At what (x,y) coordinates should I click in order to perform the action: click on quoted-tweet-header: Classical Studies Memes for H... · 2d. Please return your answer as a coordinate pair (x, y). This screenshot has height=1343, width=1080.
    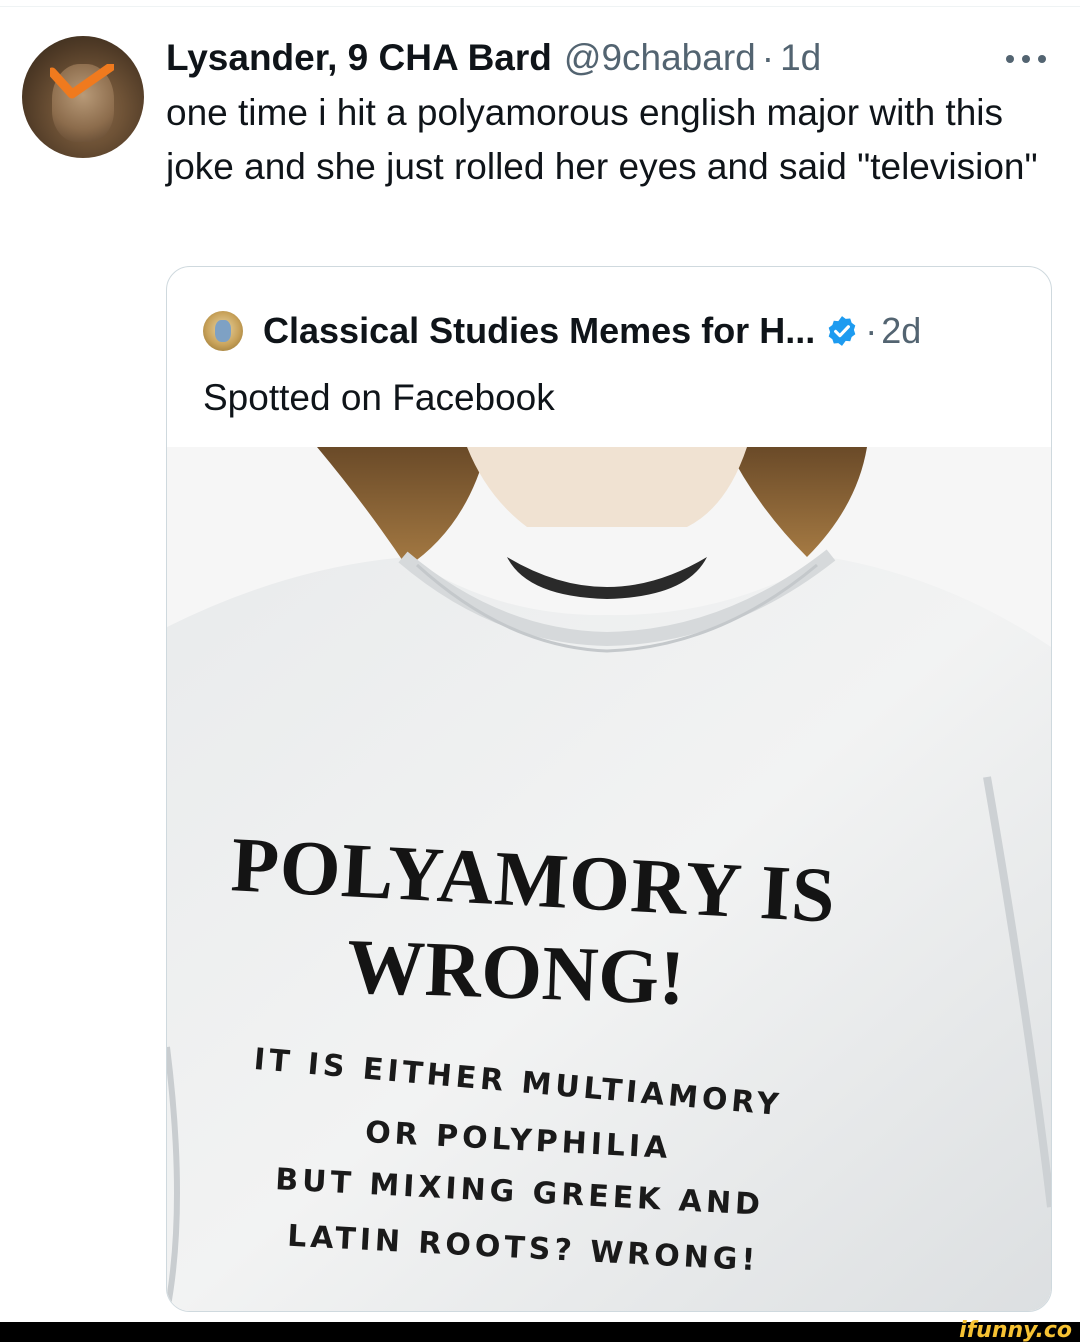
    Looking at the image, I should click on (562, 331).